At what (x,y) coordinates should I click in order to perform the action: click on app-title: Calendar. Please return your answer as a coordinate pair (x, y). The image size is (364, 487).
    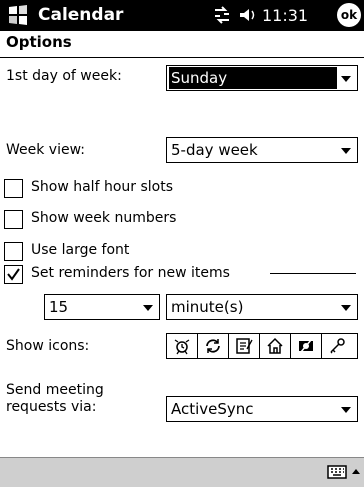
    Looking at the image, I should click on (81, 15).